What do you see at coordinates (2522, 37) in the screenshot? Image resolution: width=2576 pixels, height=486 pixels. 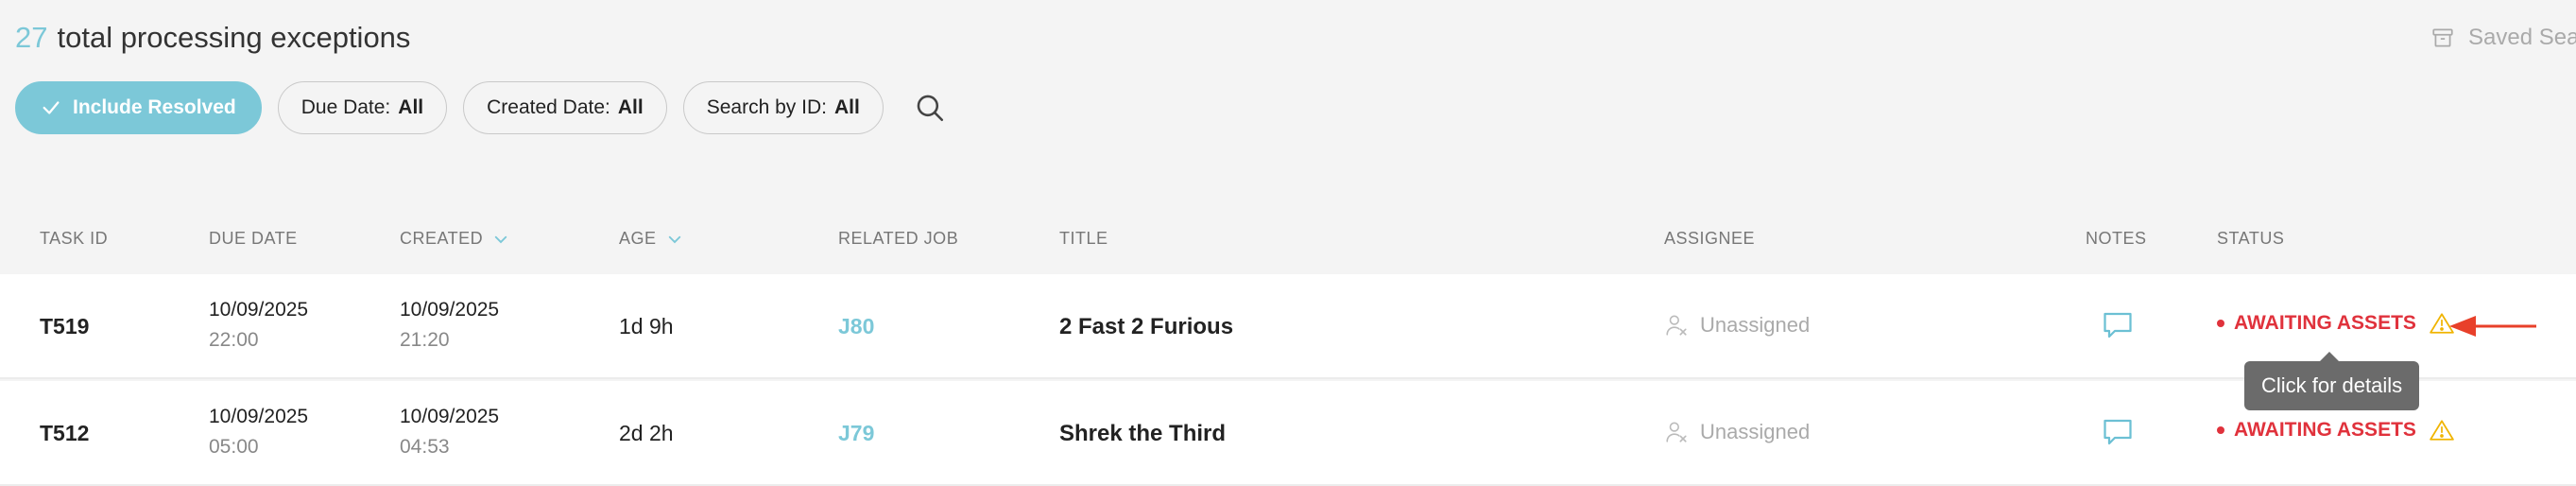 I see `saved-search-label: Saved Sear` at bounding box center [2522, 37].